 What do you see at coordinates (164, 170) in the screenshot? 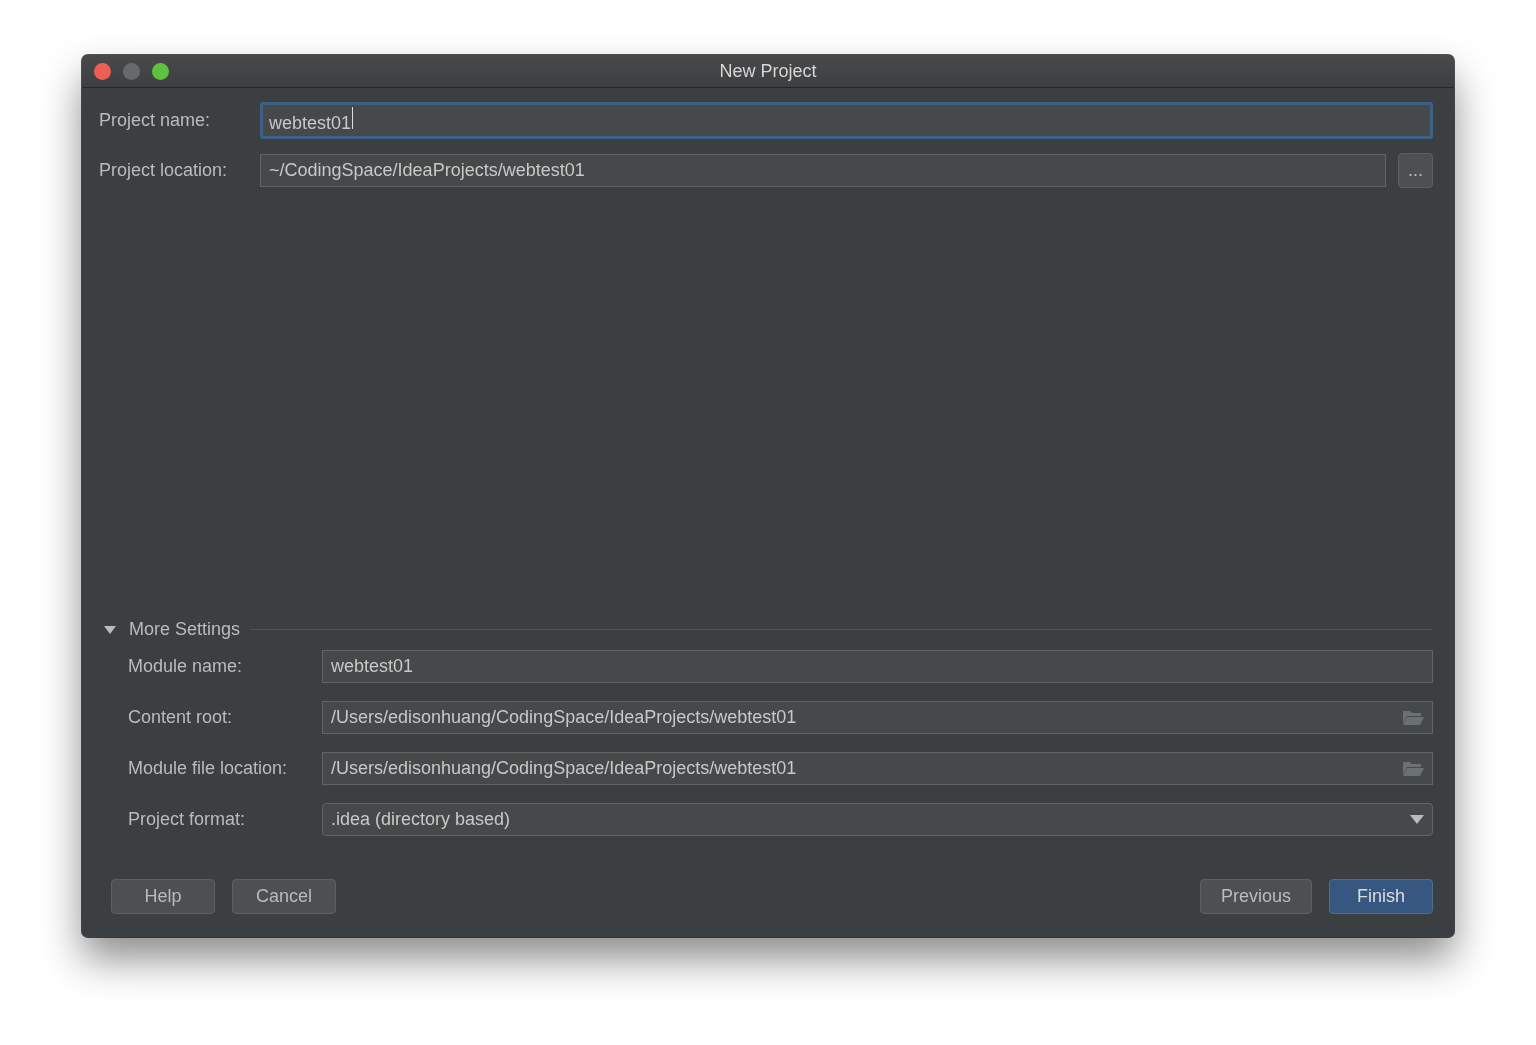
I see `field-label: Project location:` at bounding box center [164, 170].